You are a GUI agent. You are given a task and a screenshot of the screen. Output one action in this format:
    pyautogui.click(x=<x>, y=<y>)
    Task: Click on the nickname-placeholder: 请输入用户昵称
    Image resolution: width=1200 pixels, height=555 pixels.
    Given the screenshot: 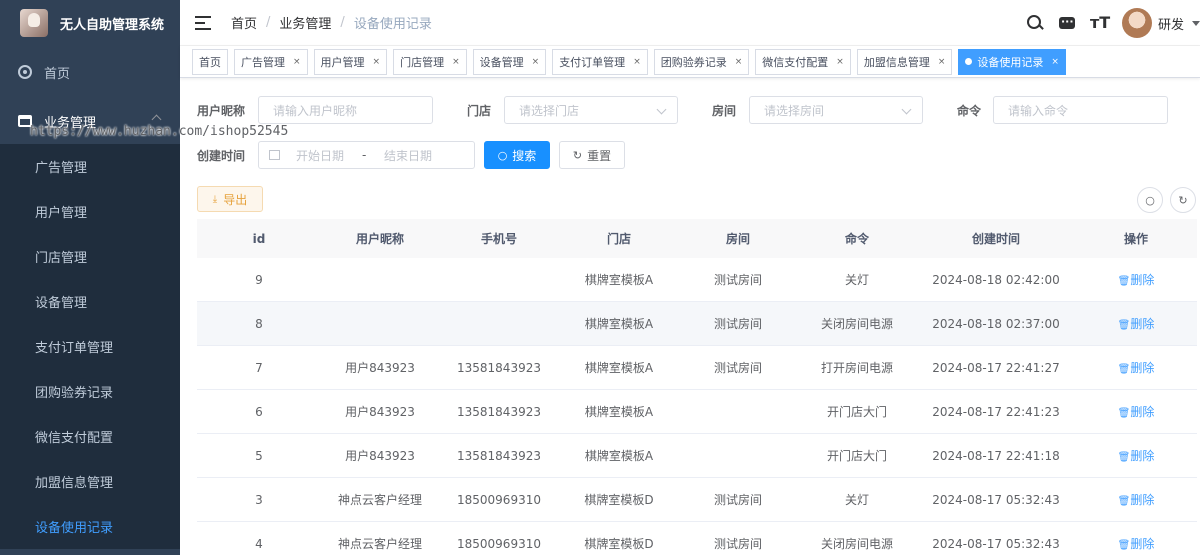 What is the action you would take?
    pyautogui.click(x=315, y=110)
    